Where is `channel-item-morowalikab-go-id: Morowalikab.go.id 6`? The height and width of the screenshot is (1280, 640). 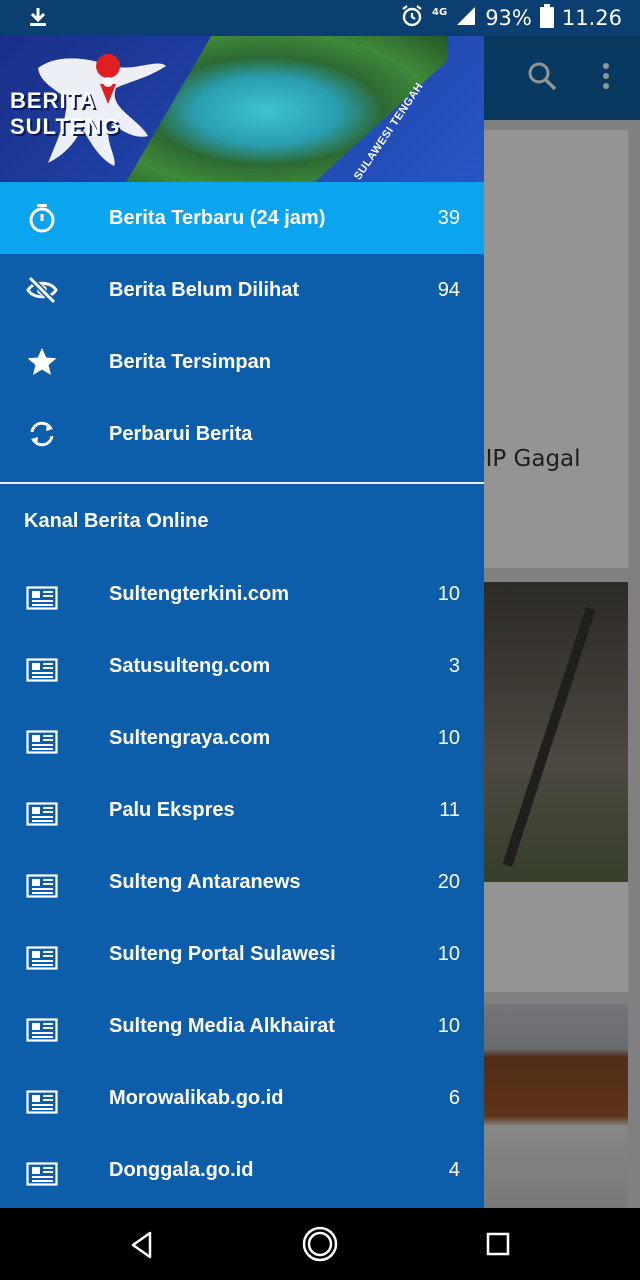
channel-item-morowalikab-go-id: Morowalikab.go.id 6 is located at coordinates (242, 1098).